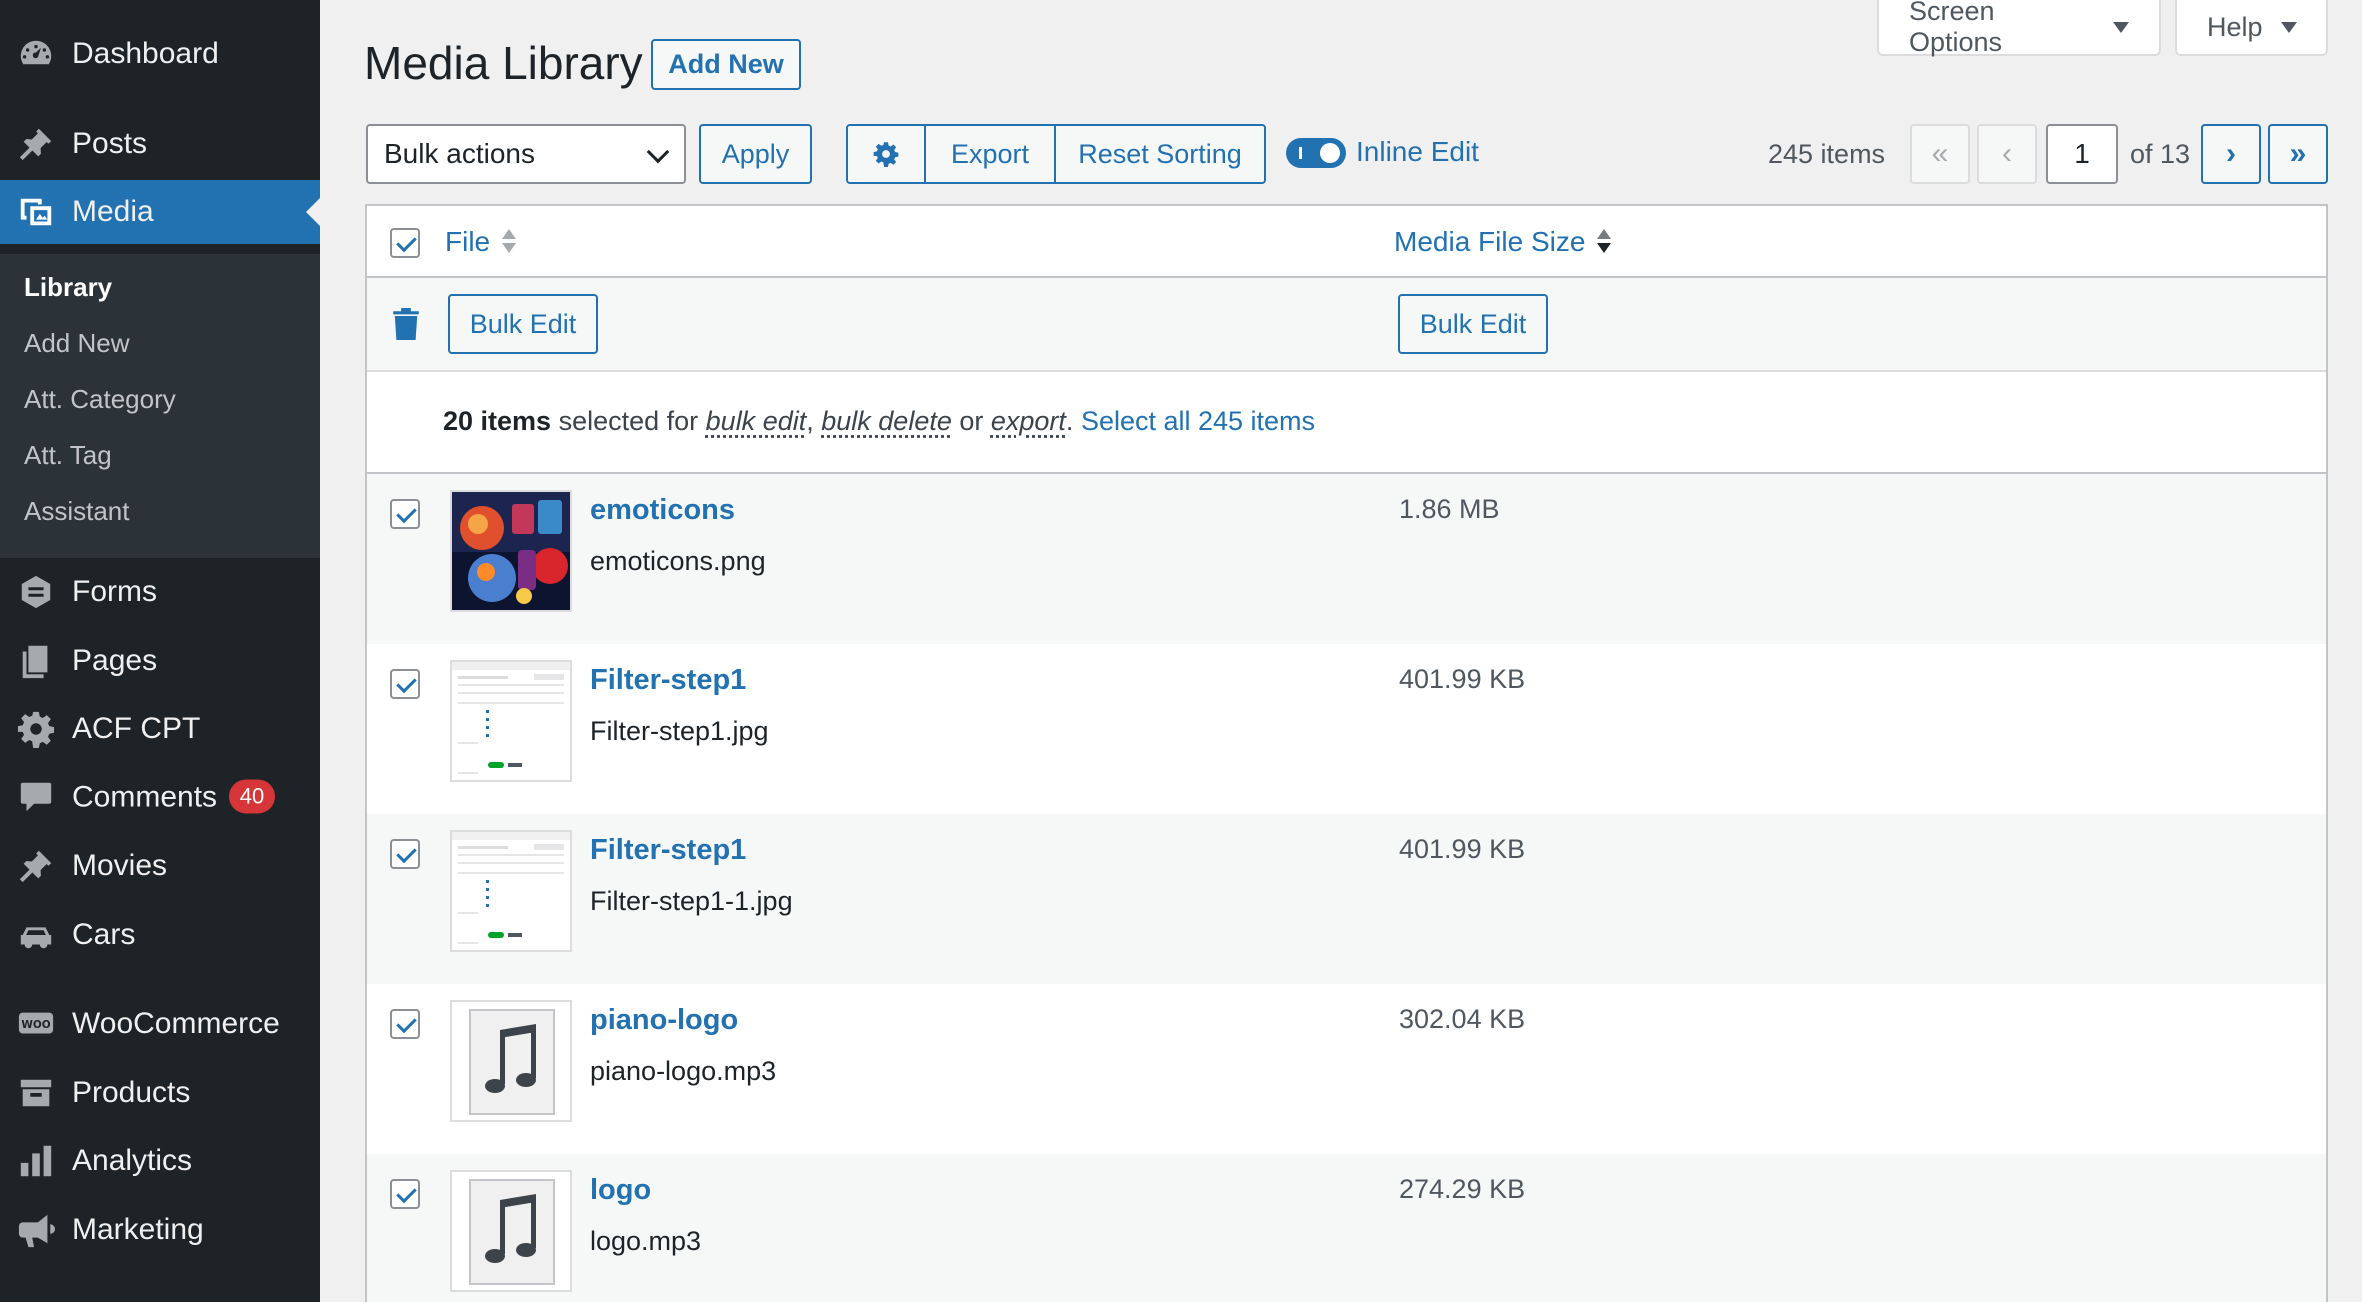  Describe the element at coordinates (2235, 26) in the screenshot. I see `help-label: Help` at that location.